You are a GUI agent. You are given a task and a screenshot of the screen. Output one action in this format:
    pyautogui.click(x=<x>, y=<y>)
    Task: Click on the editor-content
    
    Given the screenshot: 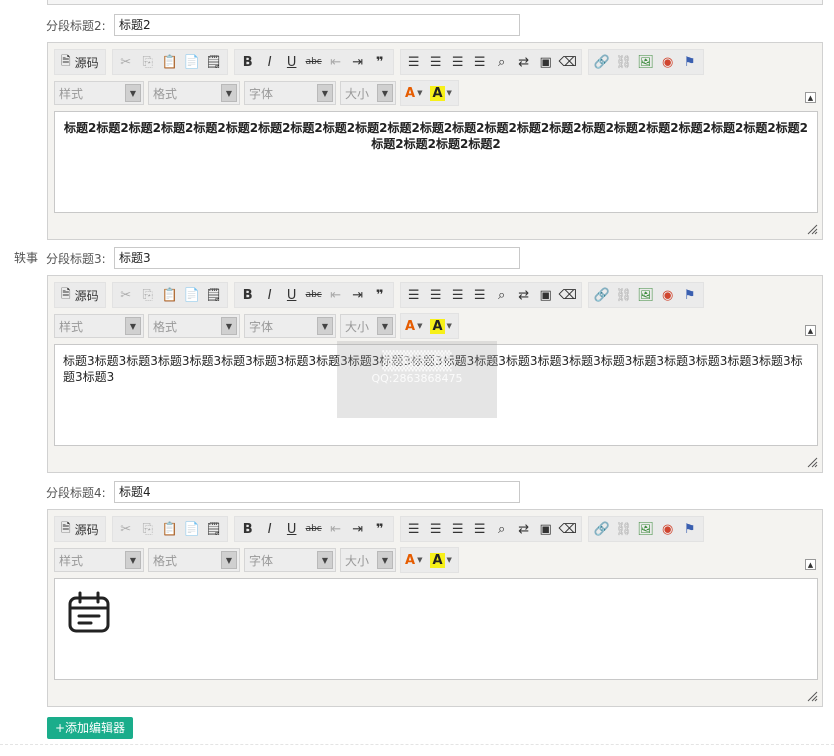 What is the action you would take?
    pyautogui.click(x=436, y=629)
    